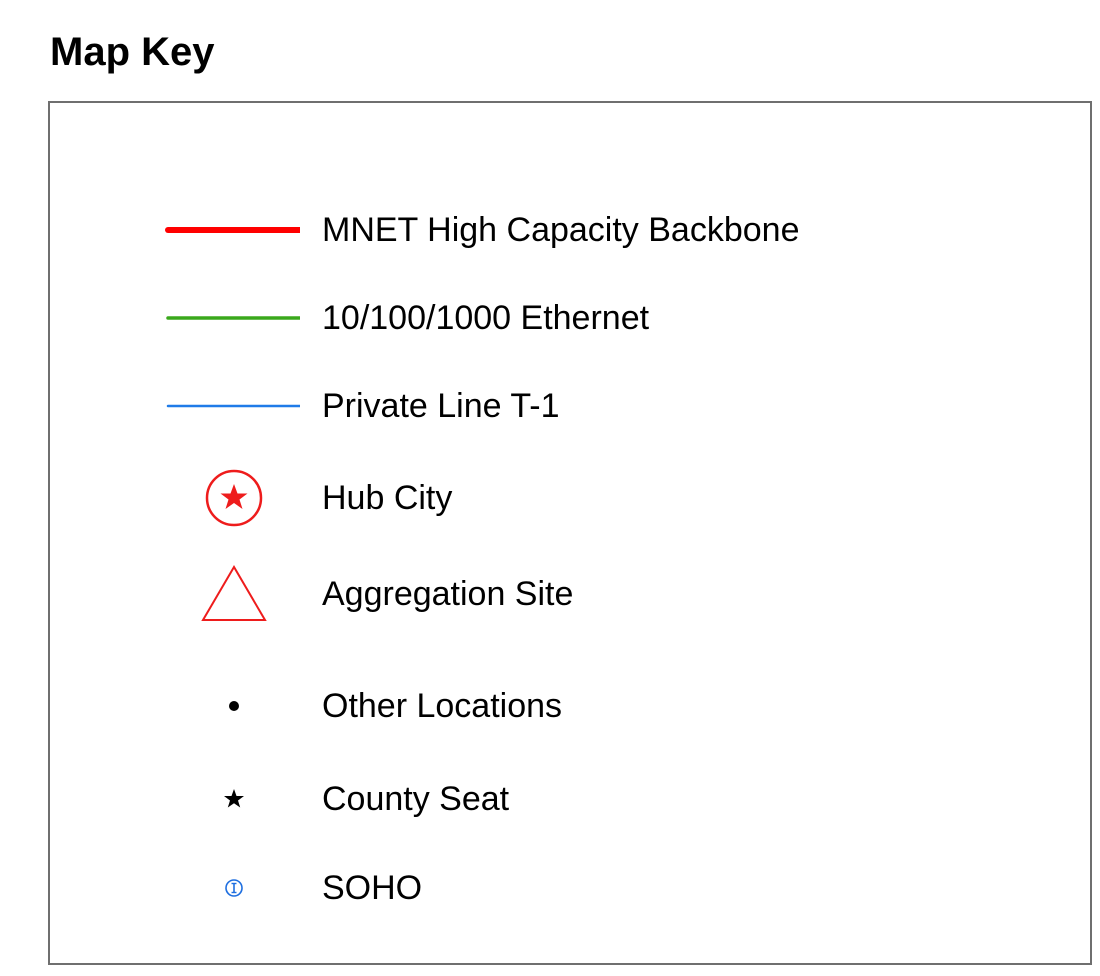 This screenshot has width=1100, height=976. I want to click on triangle-outline-icon, so click(230, 594).